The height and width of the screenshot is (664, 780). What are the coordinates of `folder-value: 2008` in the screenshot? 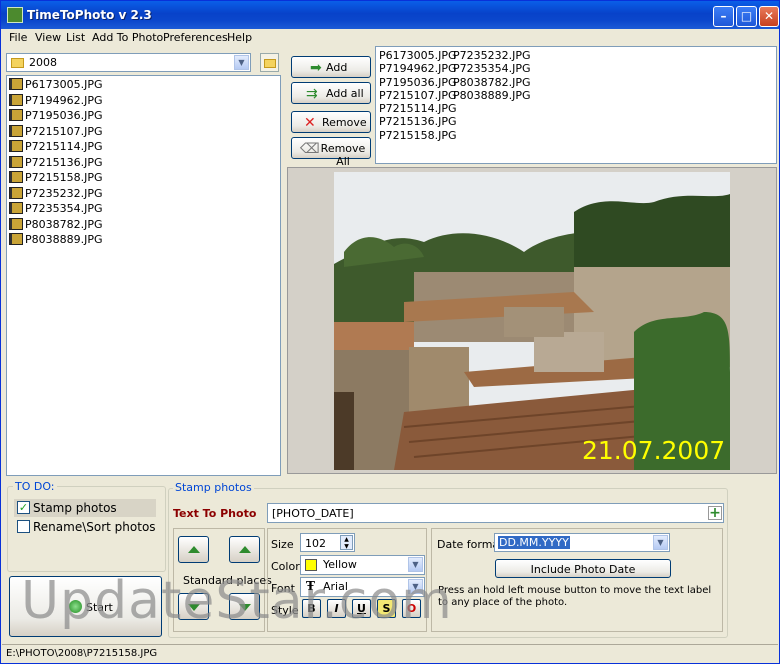 It's located at (43, 62).